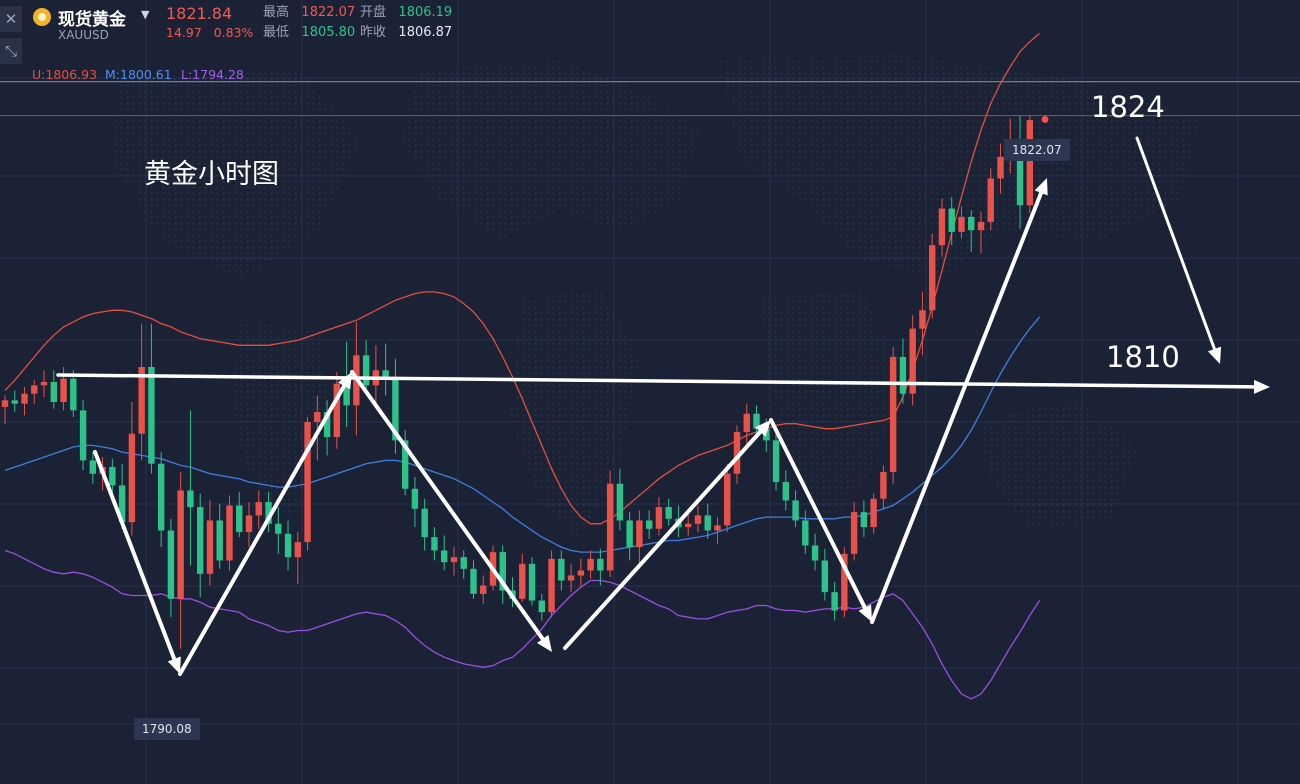  What do you see at coordinates (1261, 386) in the screenshot?
I see `resistance-arrow-head` at bounding box center [1261, 386].